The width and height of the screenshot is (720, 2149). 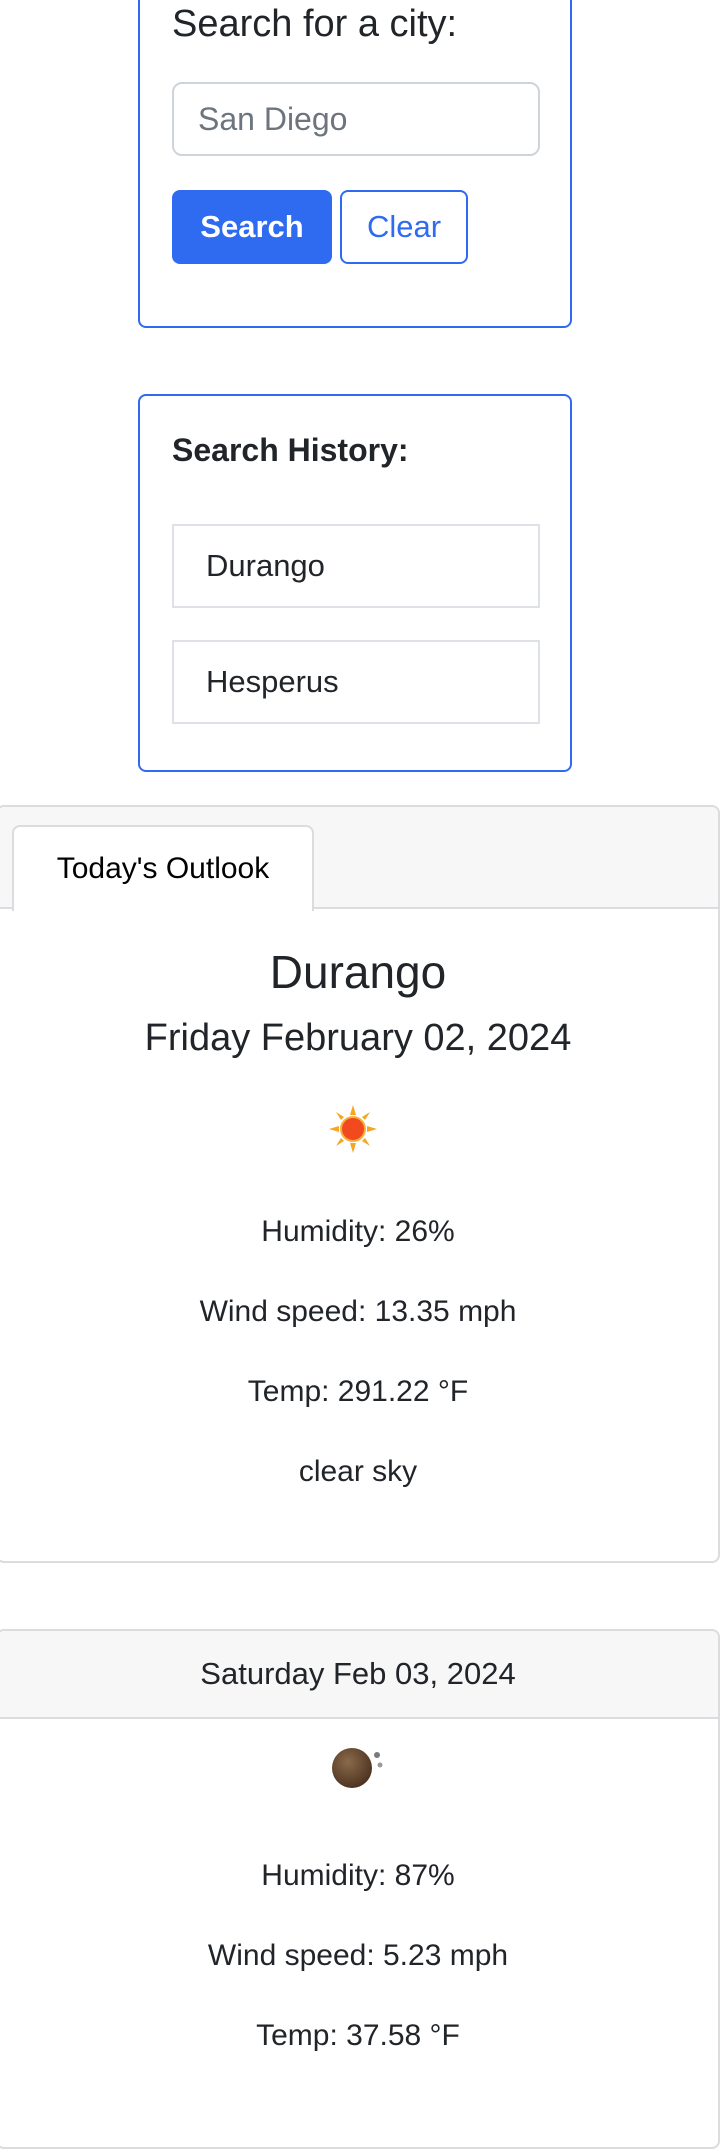 What do you see at coordinates (163, 868) in the screenshot?
I see `tab-todays-outlook: Today's Outlook` at bounding box center [163, 868].